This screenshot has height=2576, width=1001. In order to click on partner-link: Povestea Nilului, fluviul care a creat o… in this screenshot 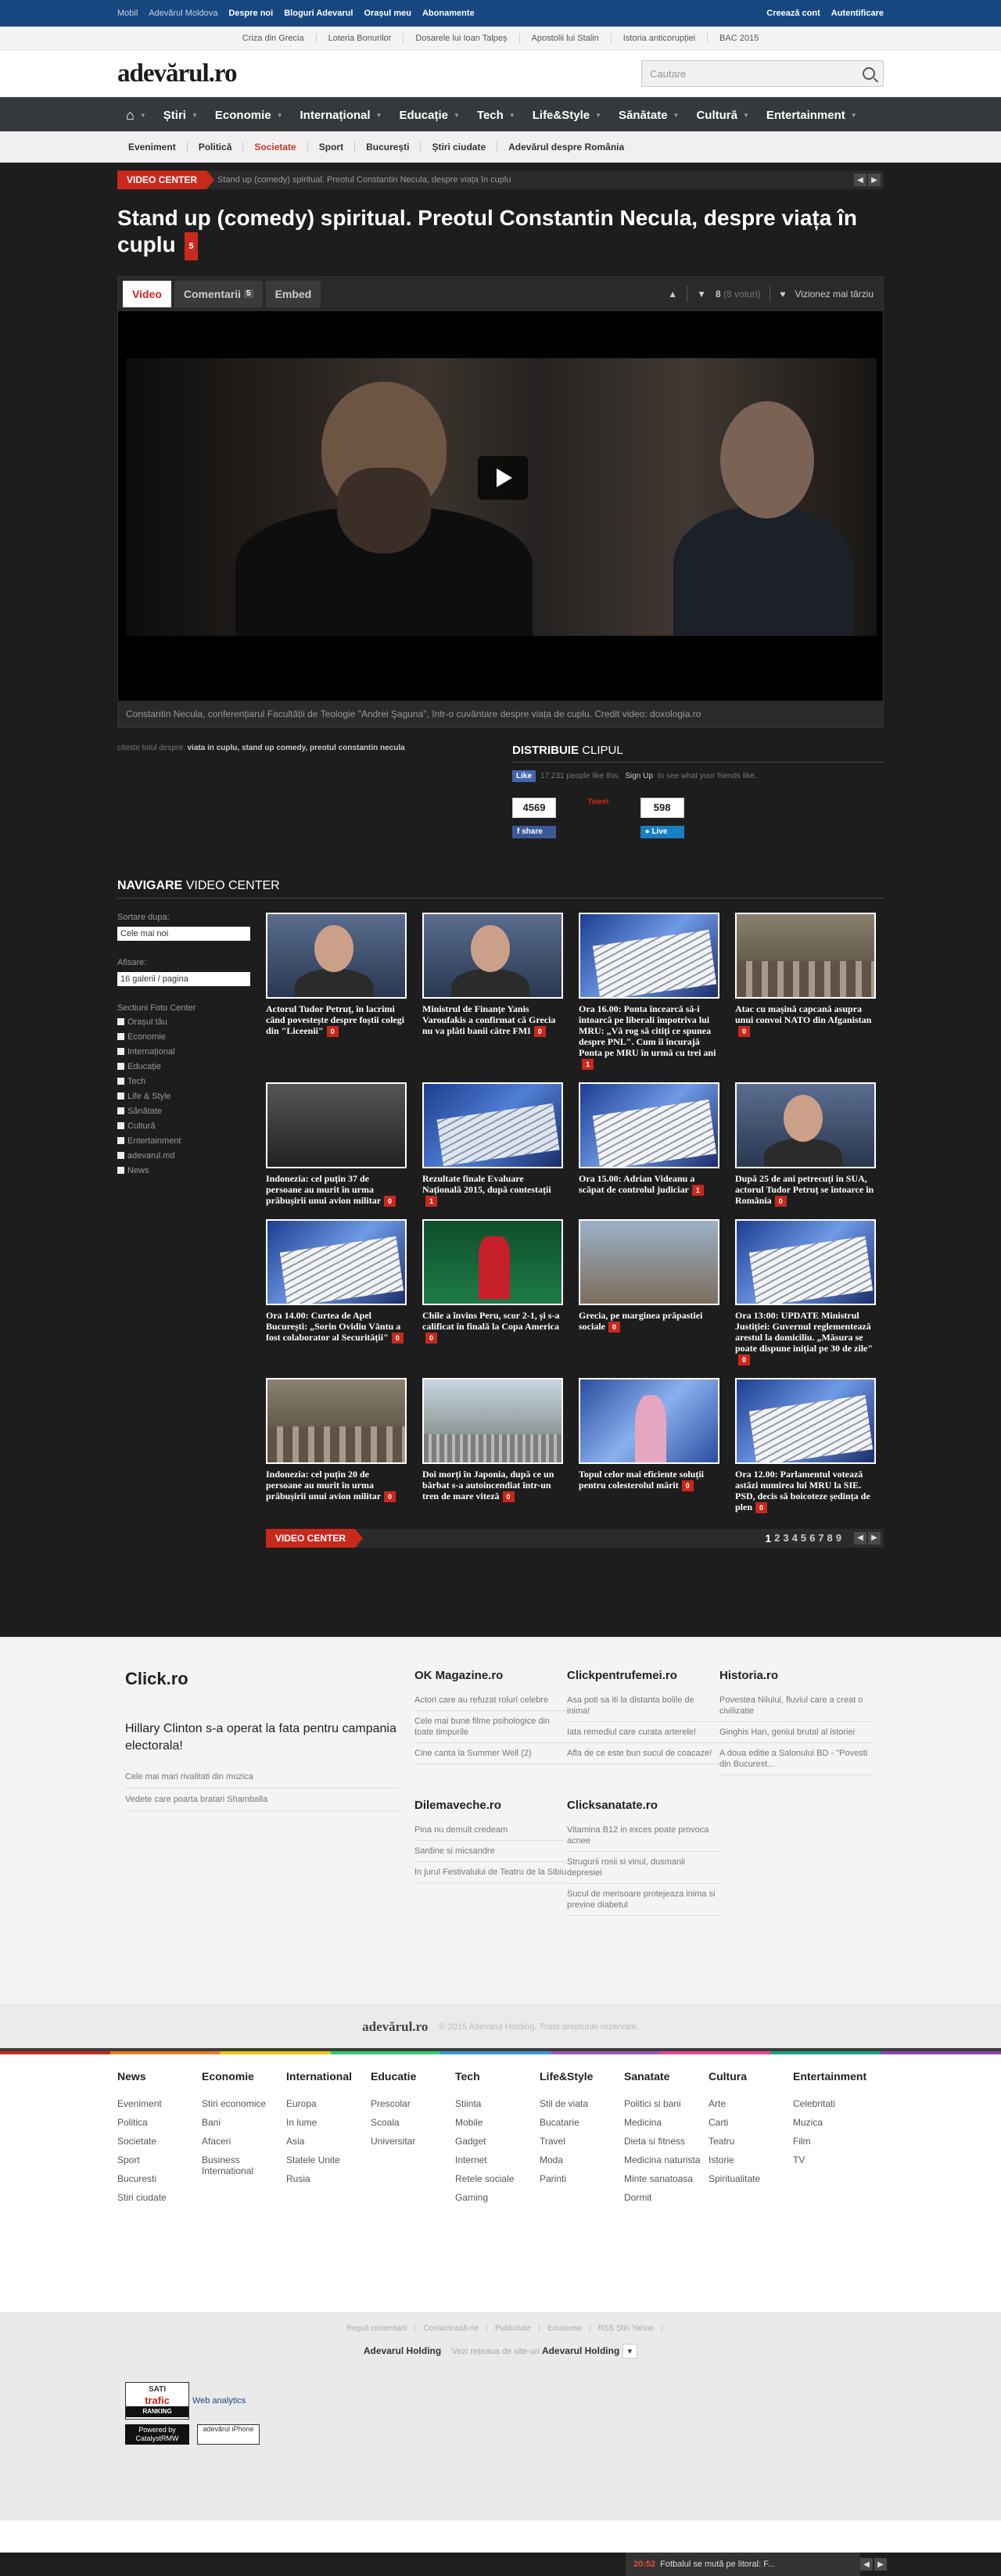, I will do `click(795, 1706)`.